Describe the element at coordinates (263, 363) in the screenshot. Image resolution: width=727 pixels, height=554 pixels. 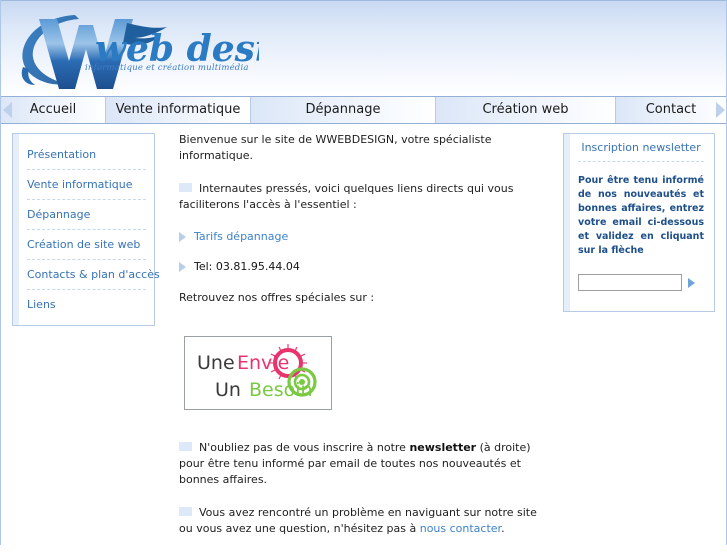
I see `svg-text: Envie` at that location.